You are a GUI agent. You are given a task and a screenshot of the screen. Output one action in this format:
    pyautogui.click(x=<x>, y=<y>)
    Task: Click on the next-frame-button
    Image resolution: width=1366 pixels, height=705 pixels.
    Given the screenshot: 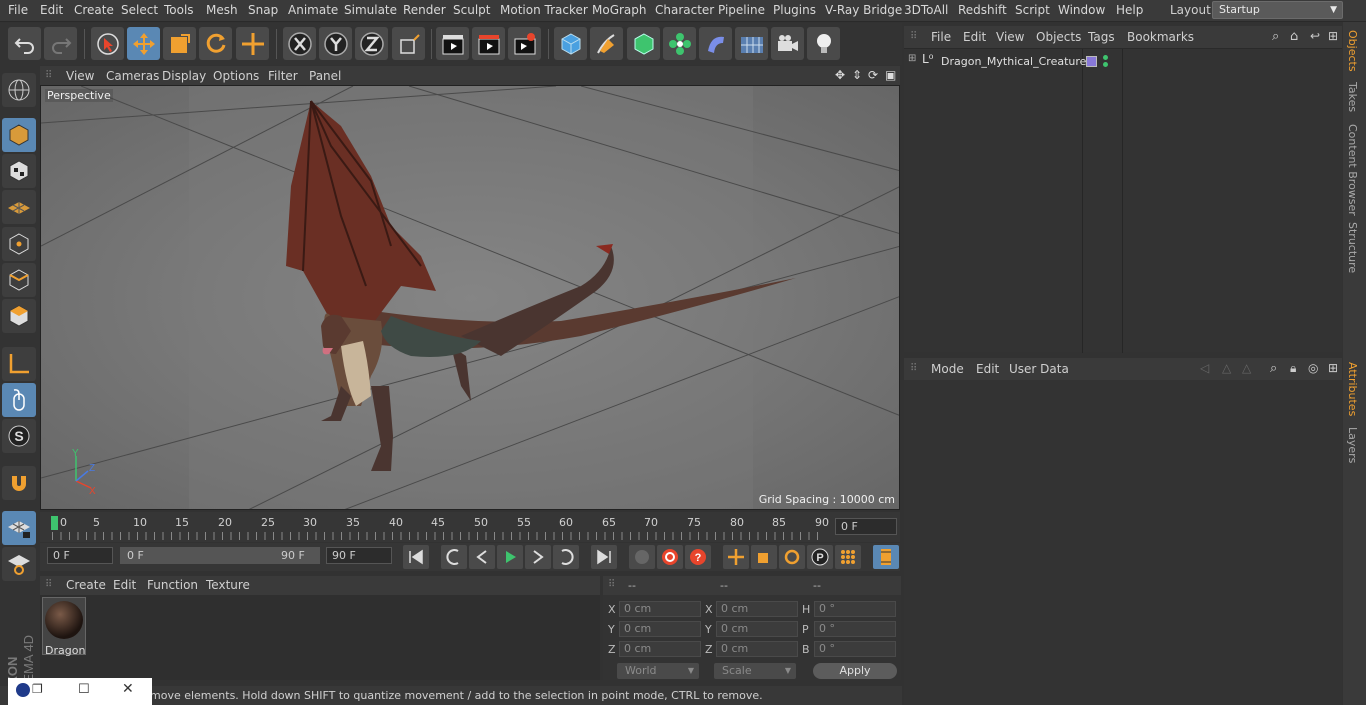 What is the action you would take?
    pyautogui.click(x=538, y=557)
    